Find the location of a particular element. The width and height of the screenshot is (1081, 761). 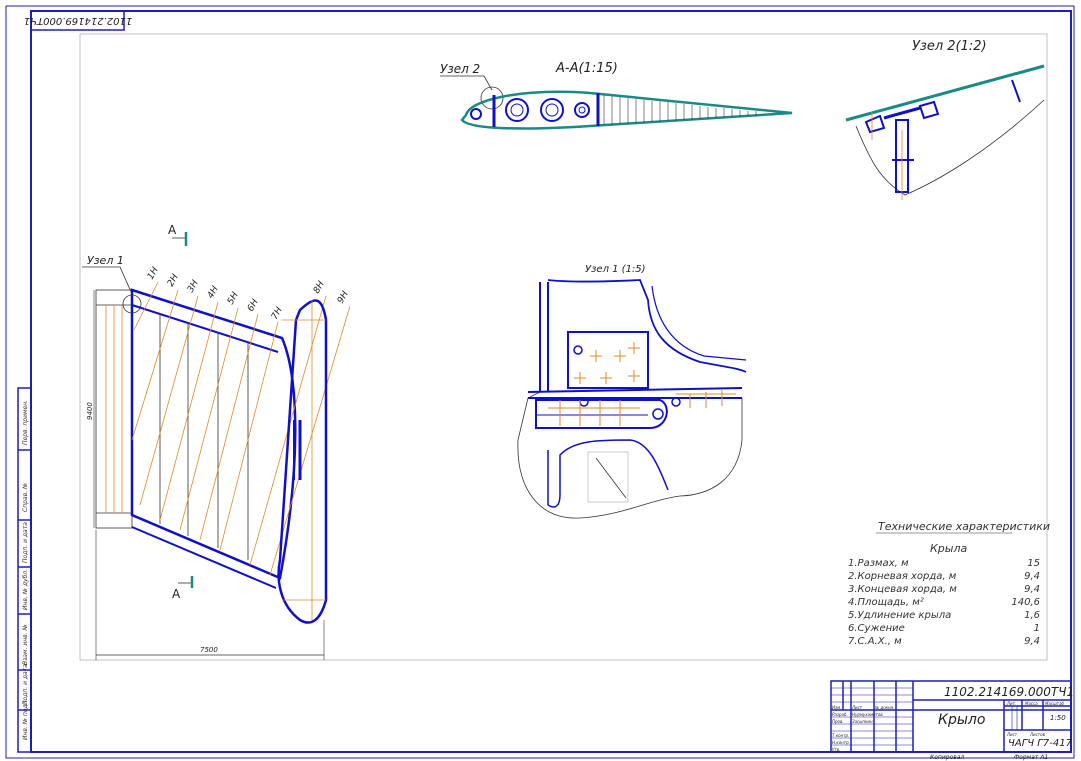

rib-label-7: 7Н is located at coordinates (277, 313).